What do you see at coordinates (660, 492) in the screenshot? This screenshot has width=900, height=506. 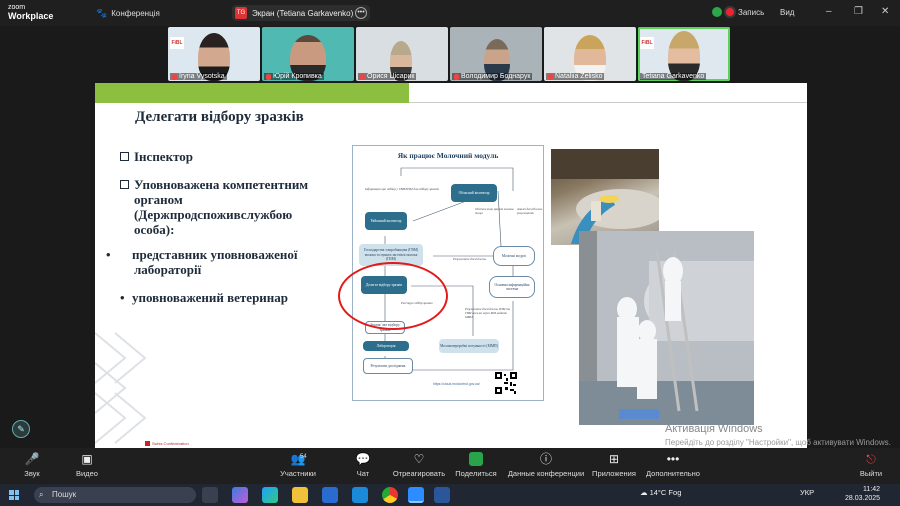 I see `weather-widget: ☁ 14°C Fog` at bounding box center [660, 492].